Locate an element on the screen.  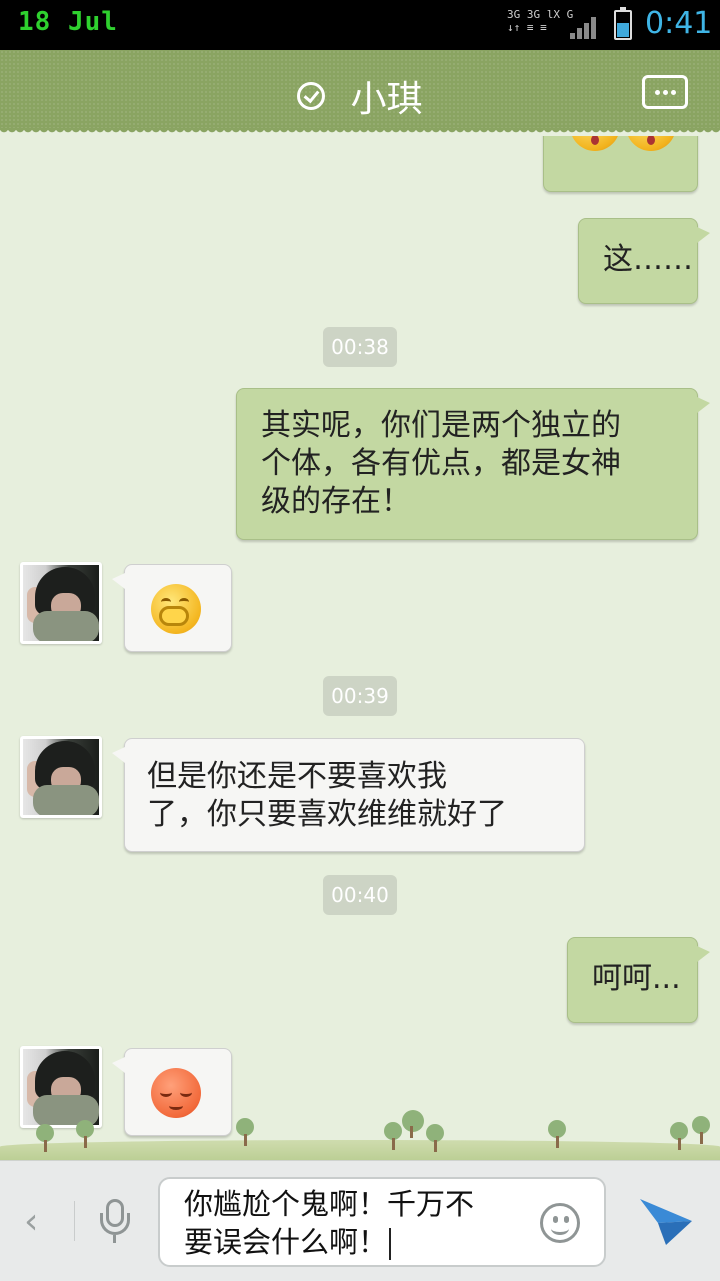
network-activity: ↓↑ ≡ ≡ is located at coordinates (527, 27).